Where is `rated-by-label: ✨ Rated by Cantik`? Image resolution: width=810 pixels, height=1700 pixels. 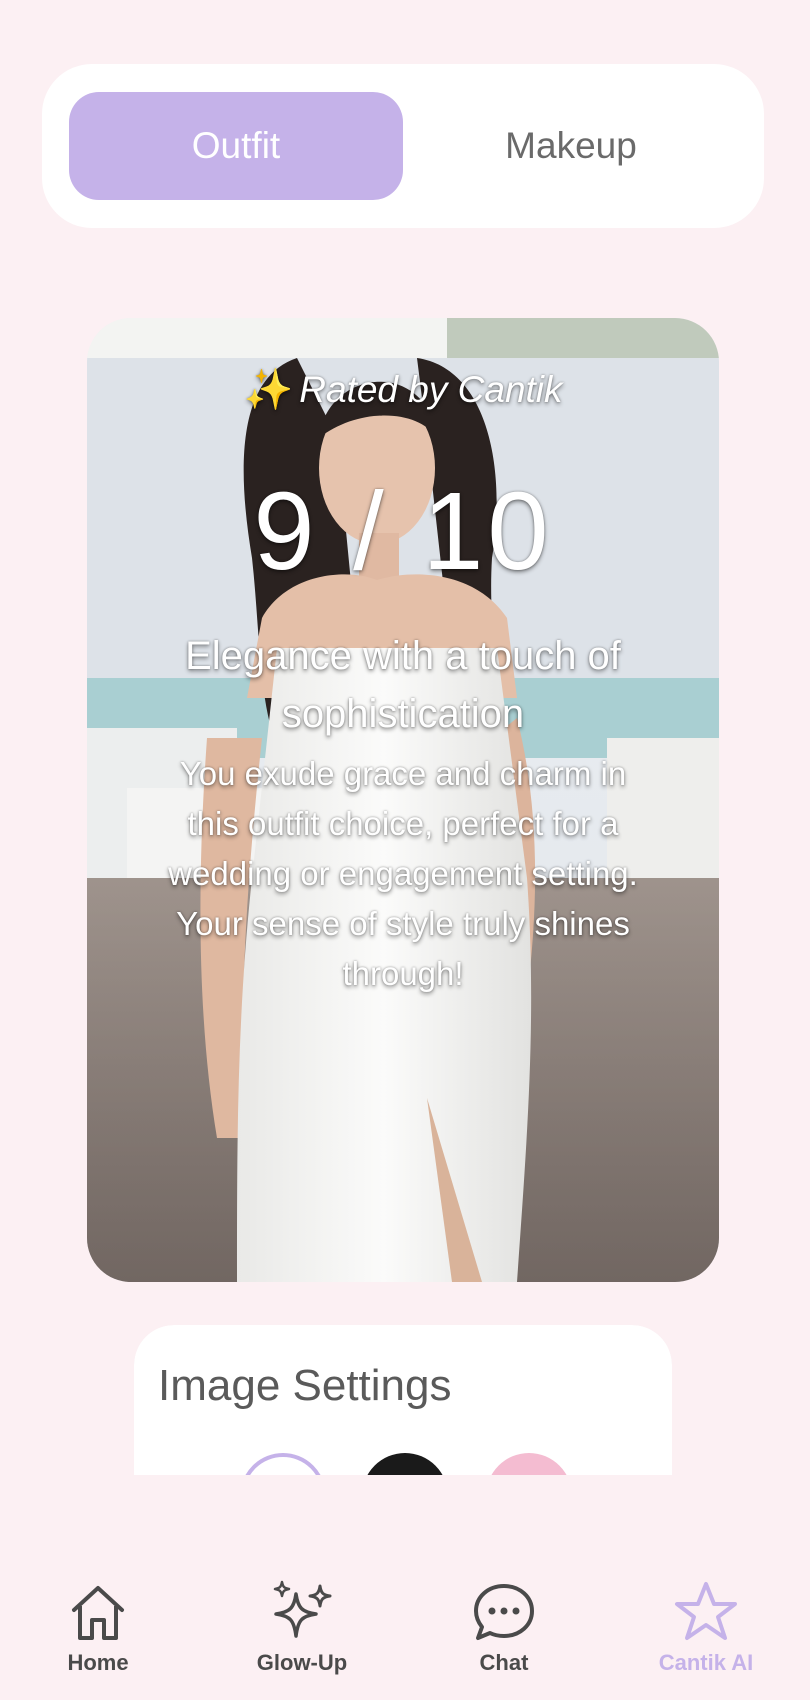
rated-by-label: ✨ Rated by Cantik is located at coordinates (402, 389).